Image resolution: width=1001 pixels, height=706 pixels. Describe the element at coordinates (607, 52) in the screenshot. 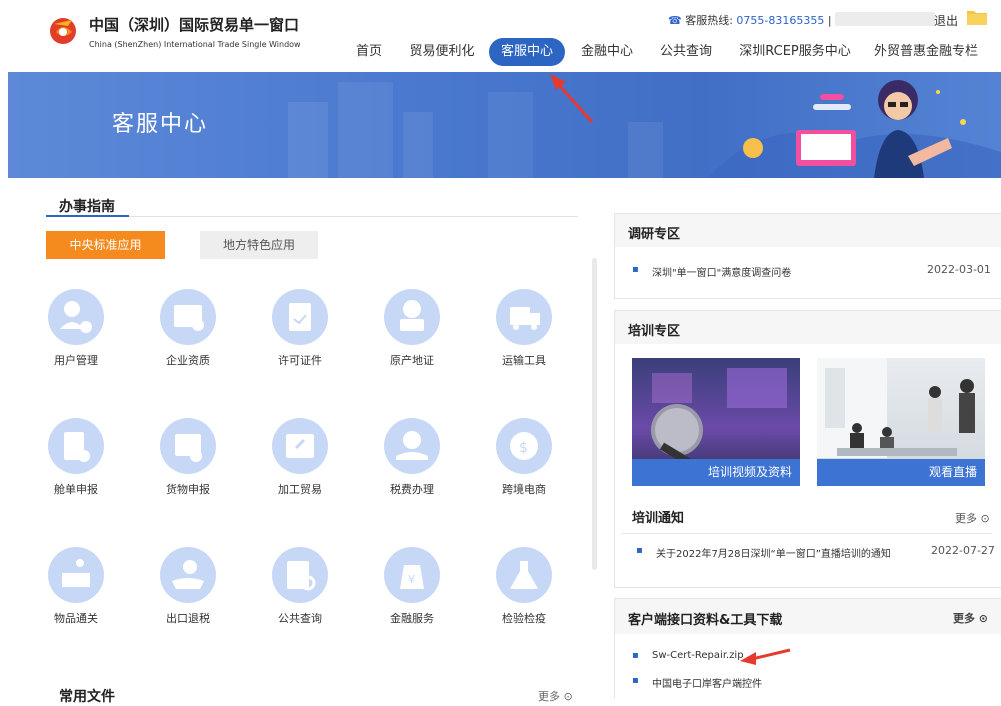

I see `nav-finance-center: 金融中心` at that location.